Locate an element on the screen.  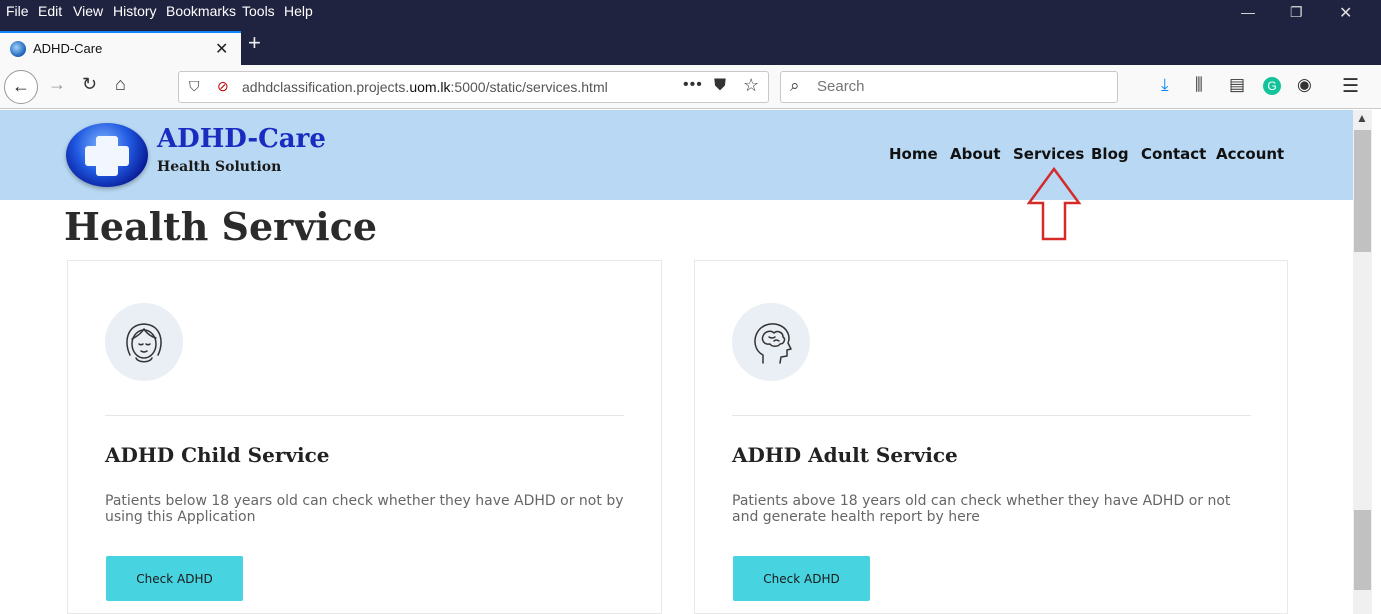
search-bar: ⌕ is located at coordinates (949, 87).